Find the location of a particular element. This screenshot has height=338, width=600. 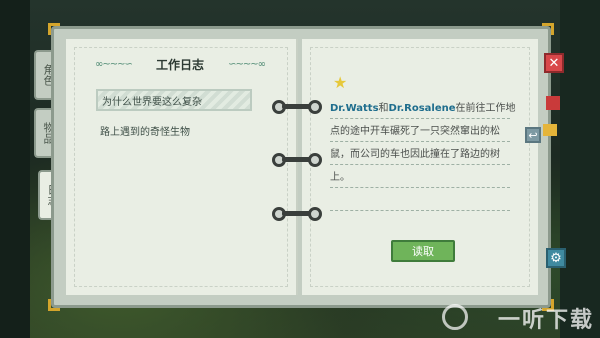

log-entry: 路上遇到的奇怪生物 is located at coordinates (174, 130).